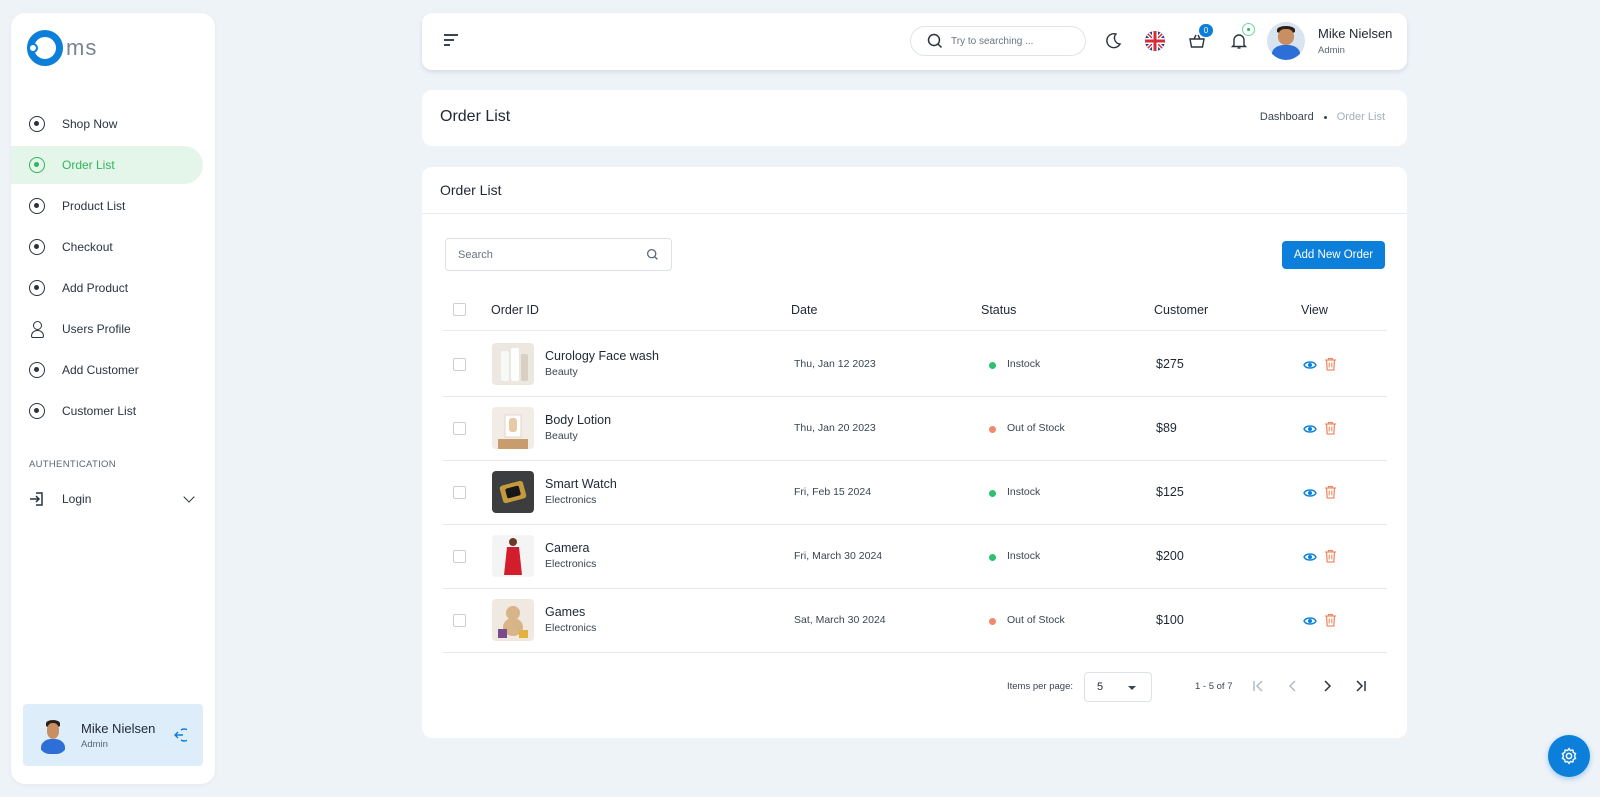 The image size is (1600, 797). I want to click on logo-ring-icon, so click(45, 48).